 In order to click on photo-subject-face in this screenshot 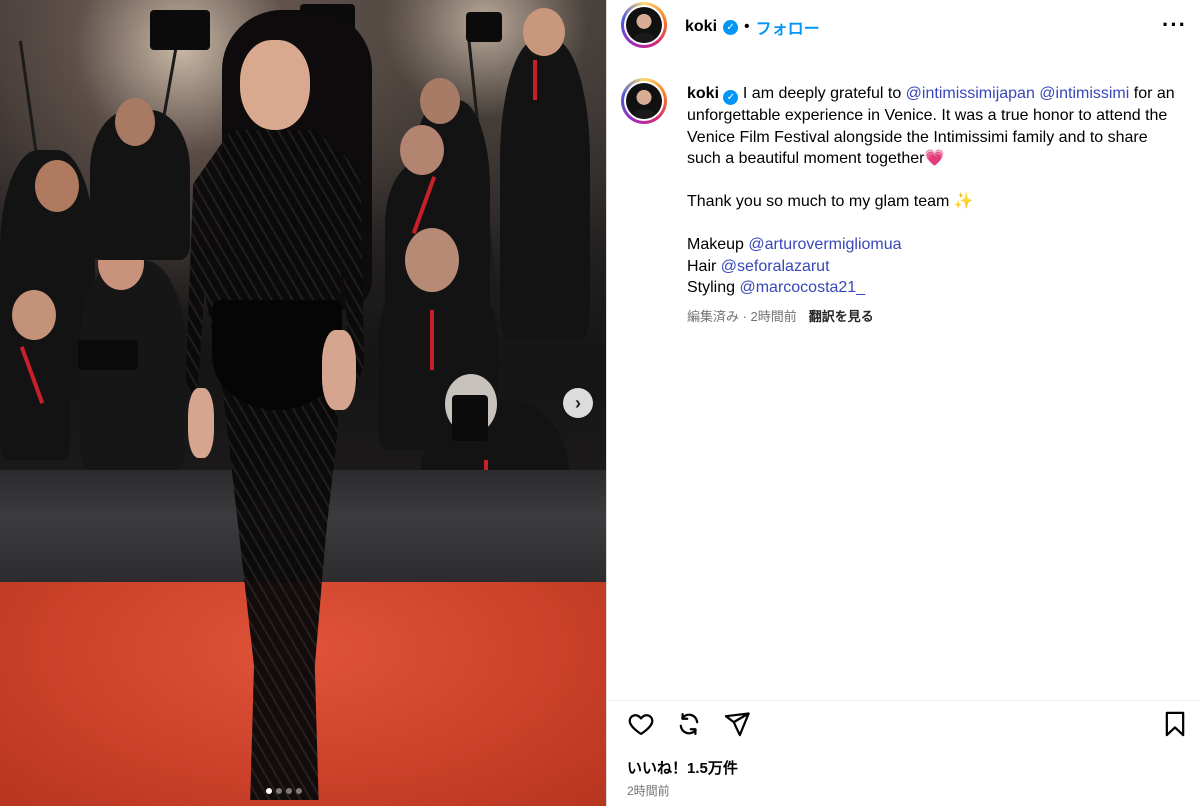, I will do `click(275, 85)`.